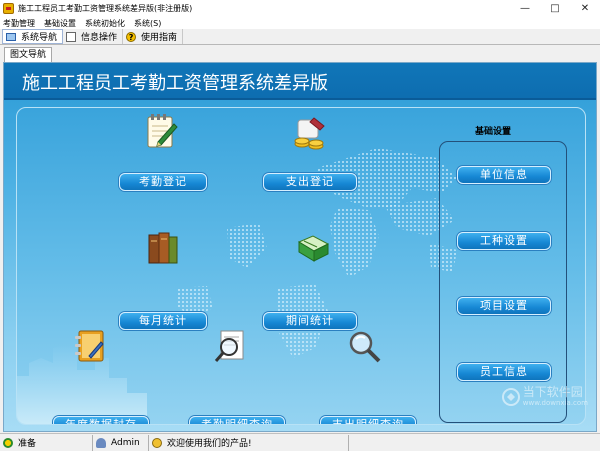  I want to click on books-icon, so click(163, 248).